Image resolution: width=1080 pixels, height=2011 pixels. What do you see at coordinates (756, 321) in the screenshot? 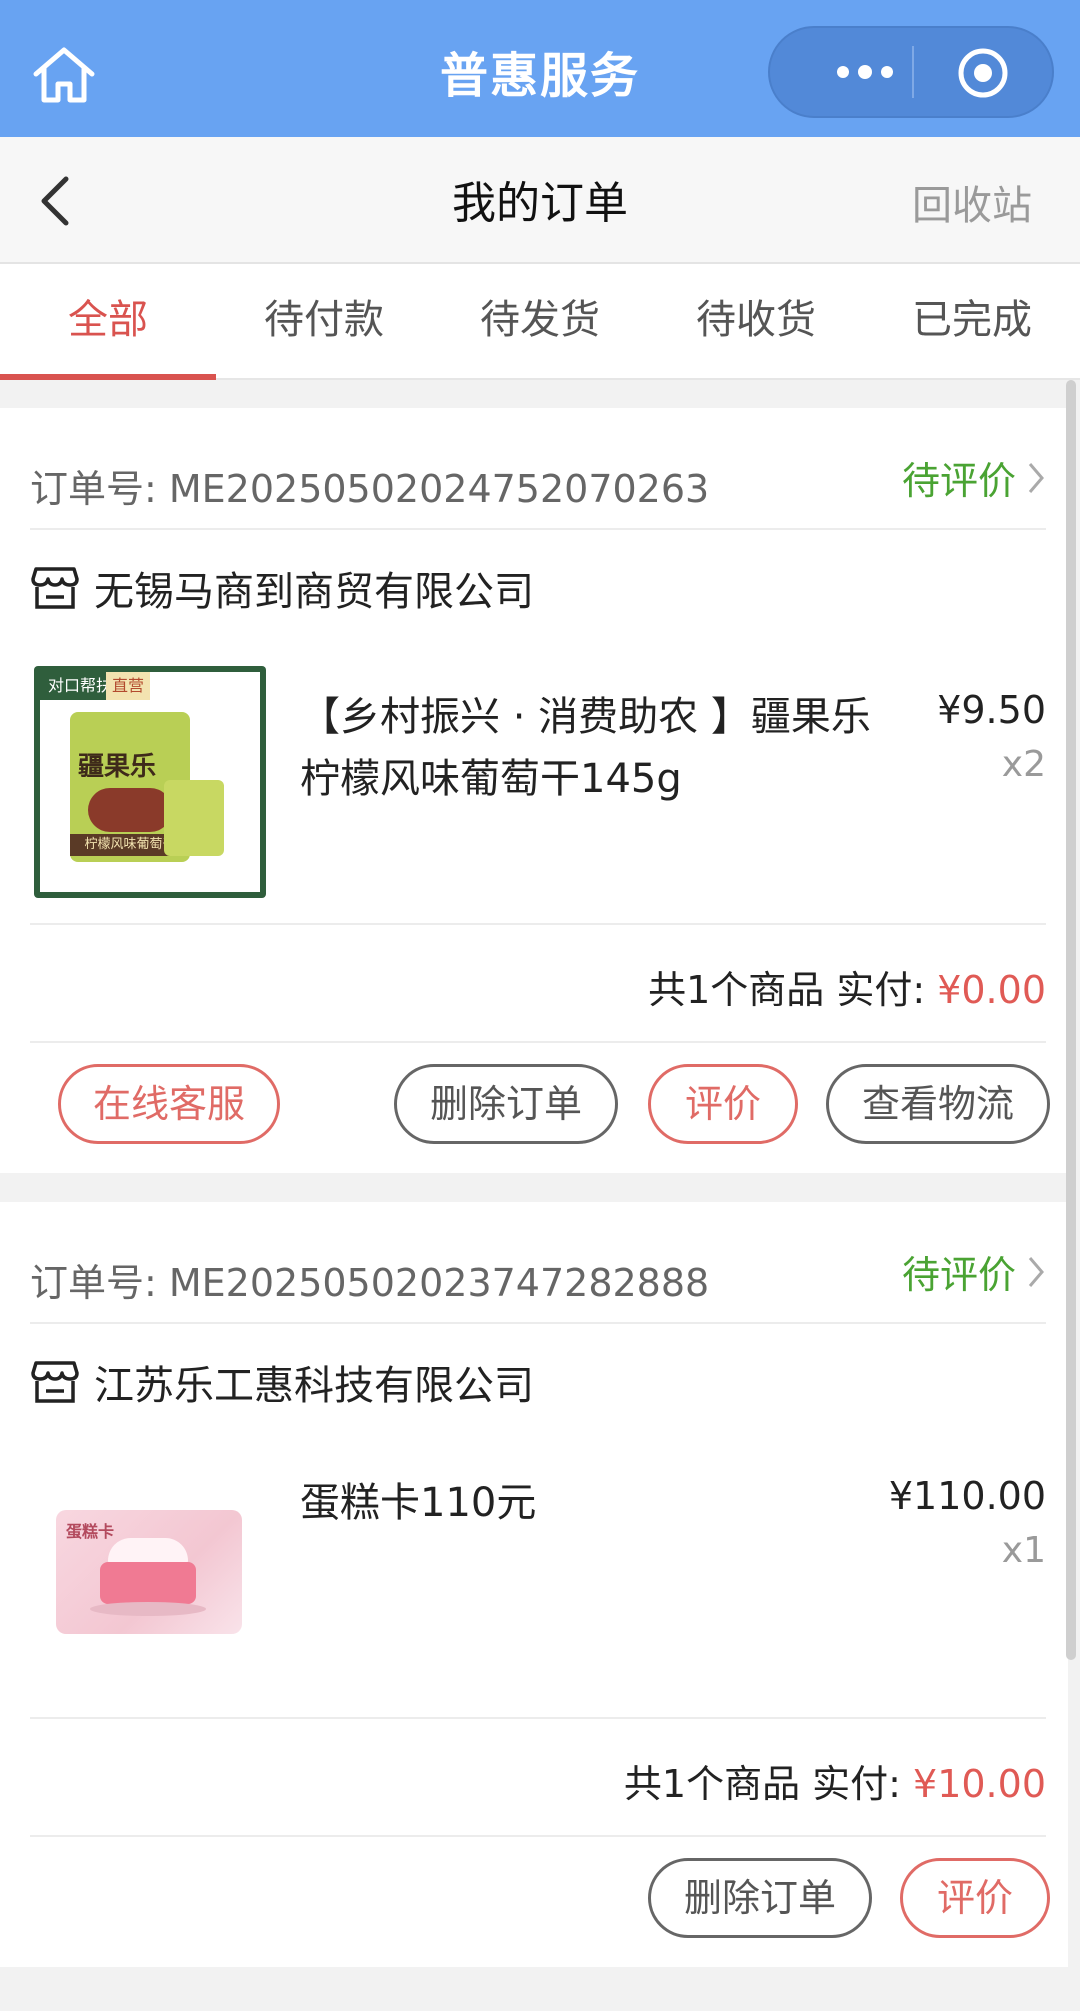
I see `tab-pending-receipt: 待收货` at bounding box center [756, 321].